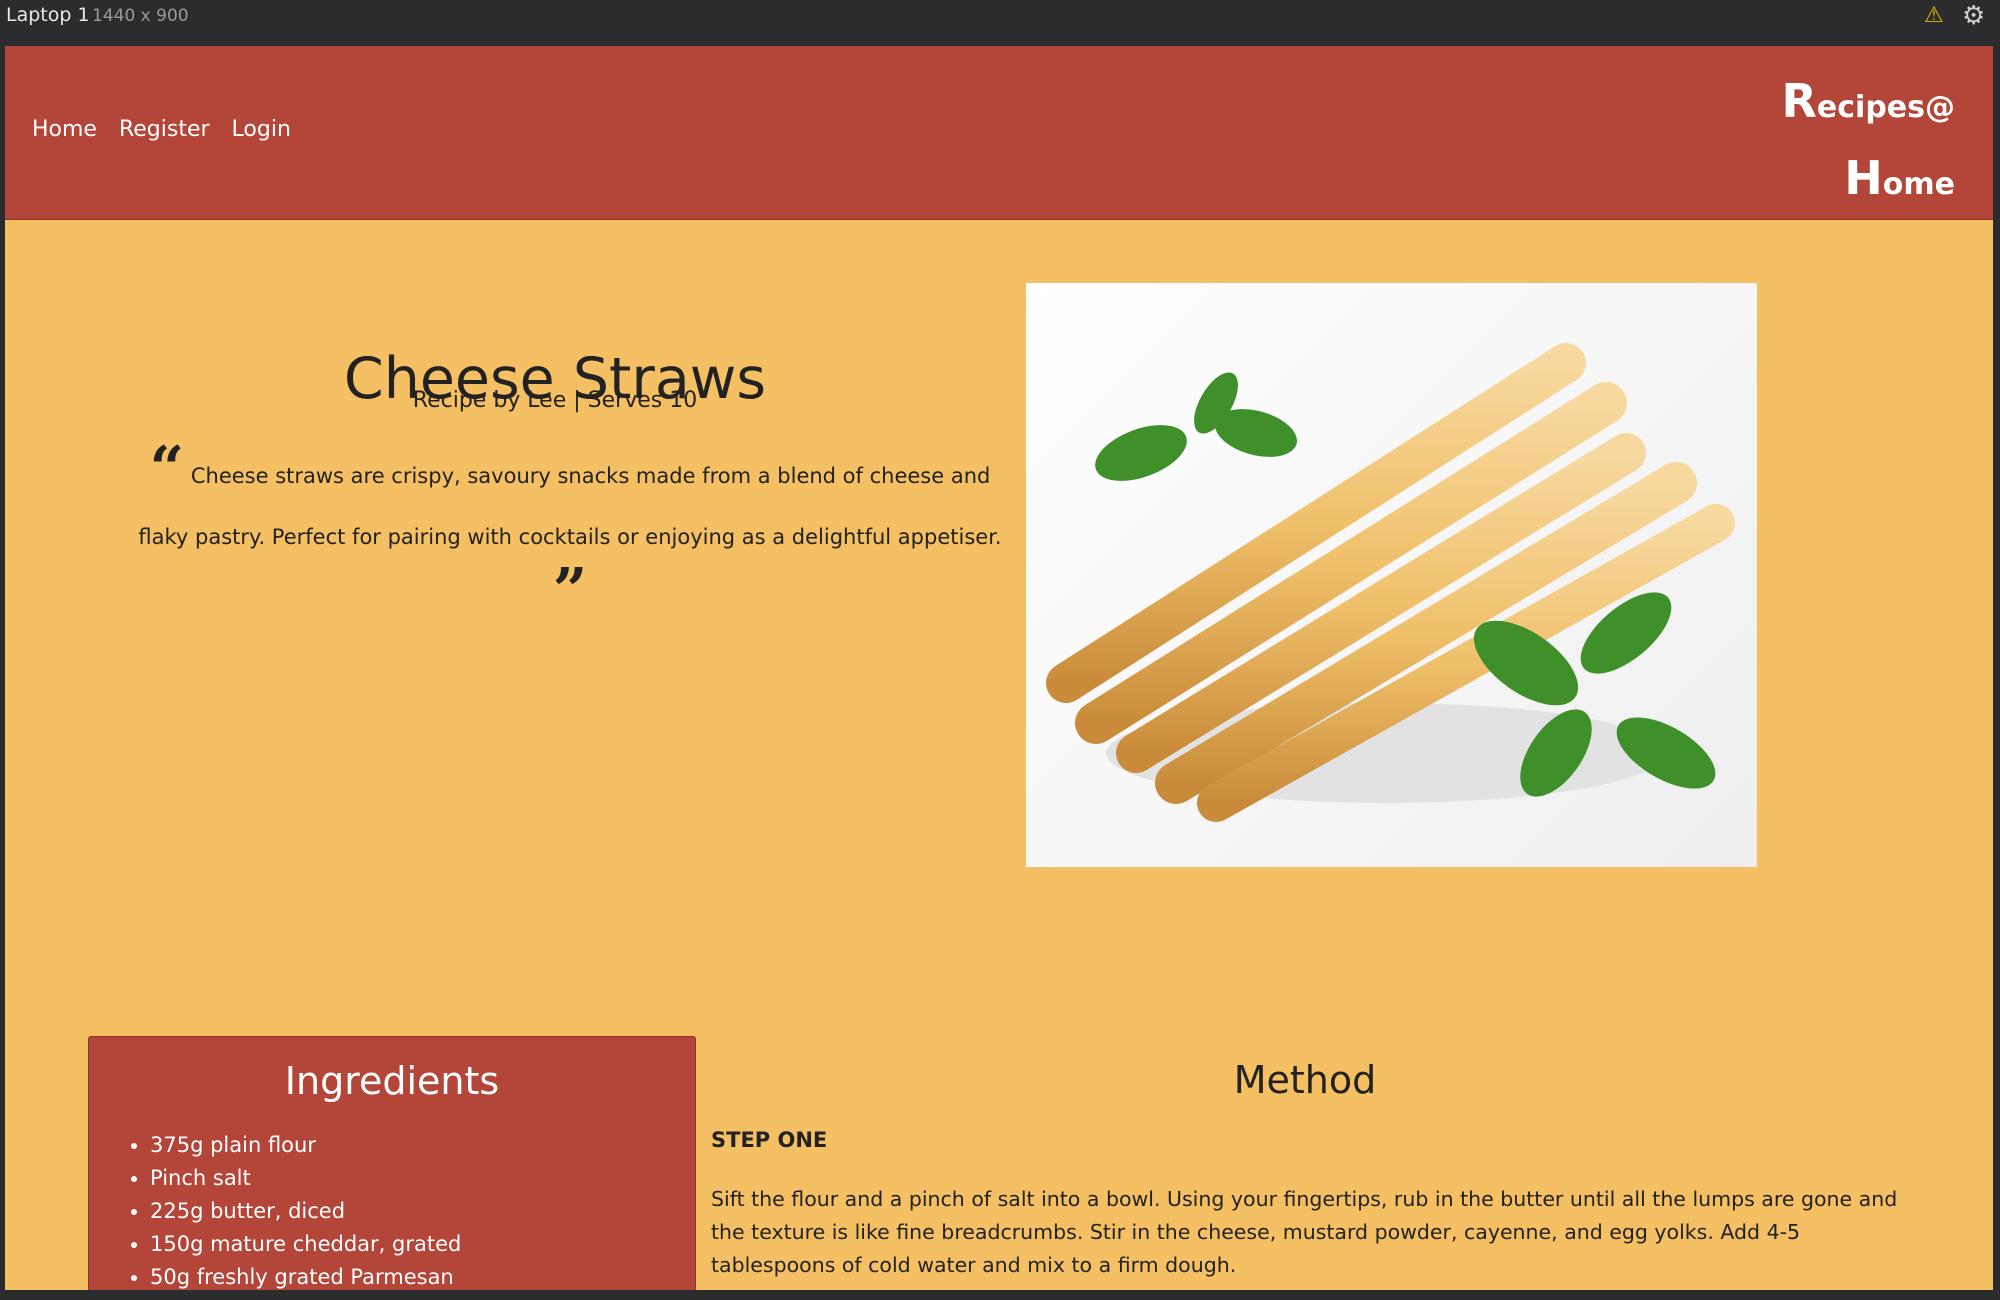 The image size is (2000, 1300). I want to click on quote-close-icon: ”, so click(570, 591).